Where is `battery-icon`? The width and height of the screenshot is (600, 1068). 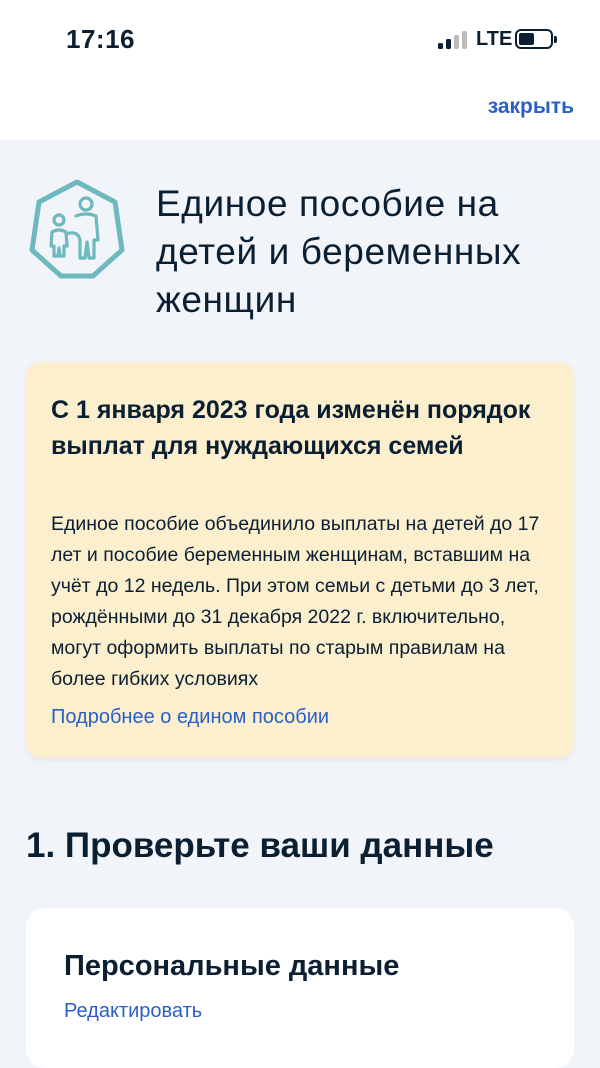
battery-icon is located at coordinates (536, 39).